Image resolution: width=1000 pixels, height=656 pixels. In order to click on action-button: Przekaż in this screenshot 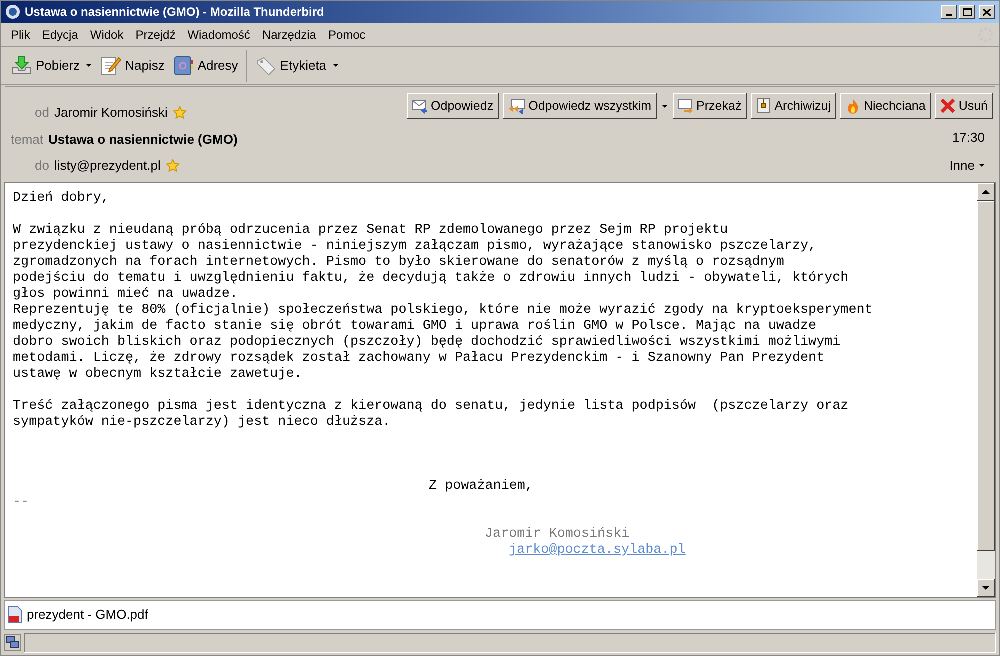, I will do `click(709, 106)`.